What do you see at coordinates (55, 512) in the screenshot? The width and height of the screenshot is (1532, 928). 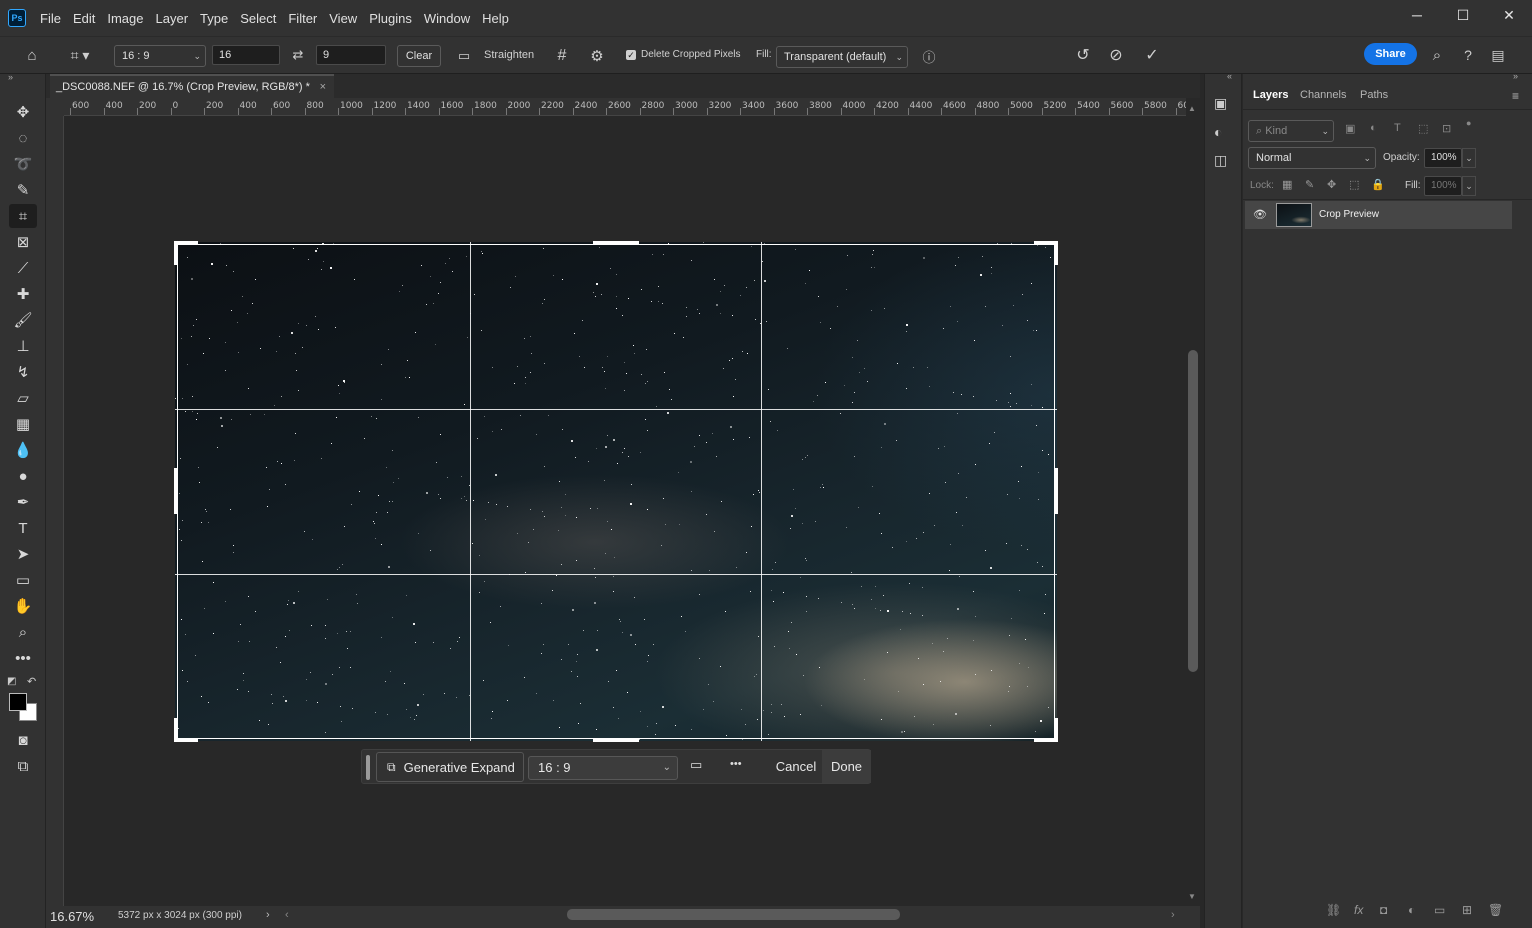 I see `vertical-ruler` at bounding box center [55, 512].